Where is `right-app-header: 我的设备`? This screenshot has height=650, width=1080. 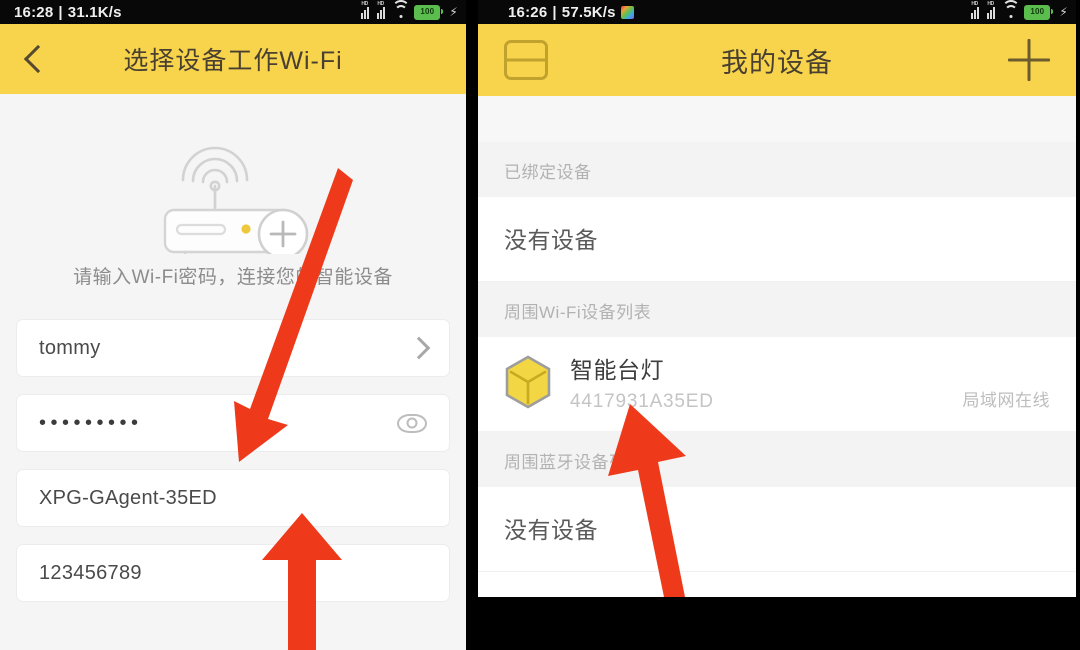 right-app-header: 我的设备 is located at coordinates (777, 60).